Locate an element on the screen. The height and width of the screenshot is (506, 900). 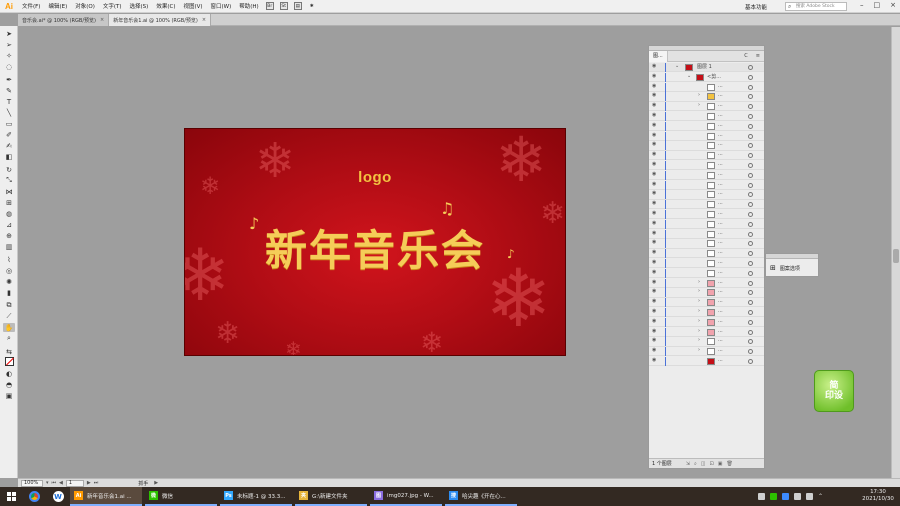
locate-object-icon: ⌕ is located at coordinates (695, 464).